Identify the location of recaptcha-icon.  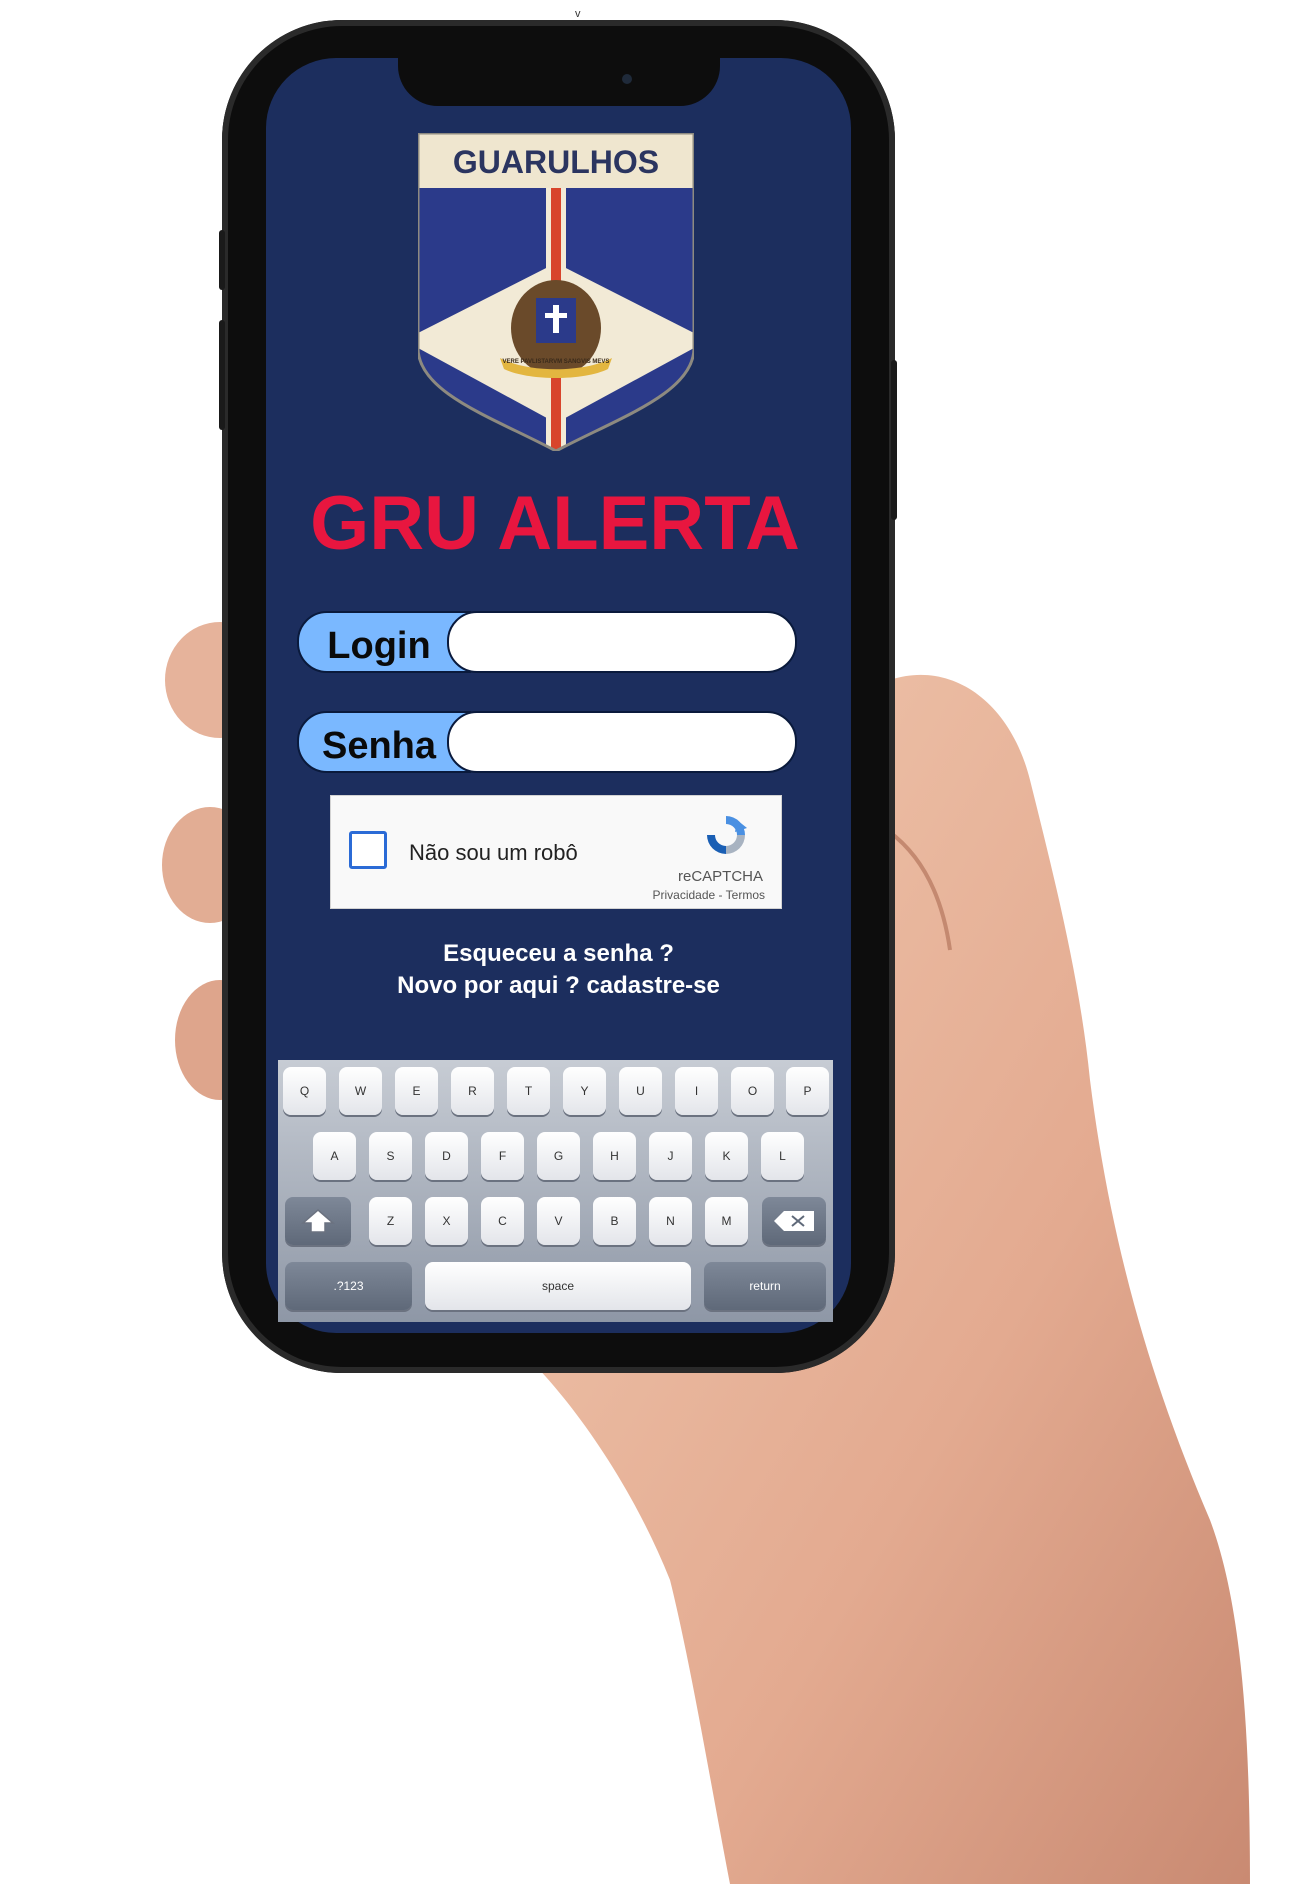
(727, 835).